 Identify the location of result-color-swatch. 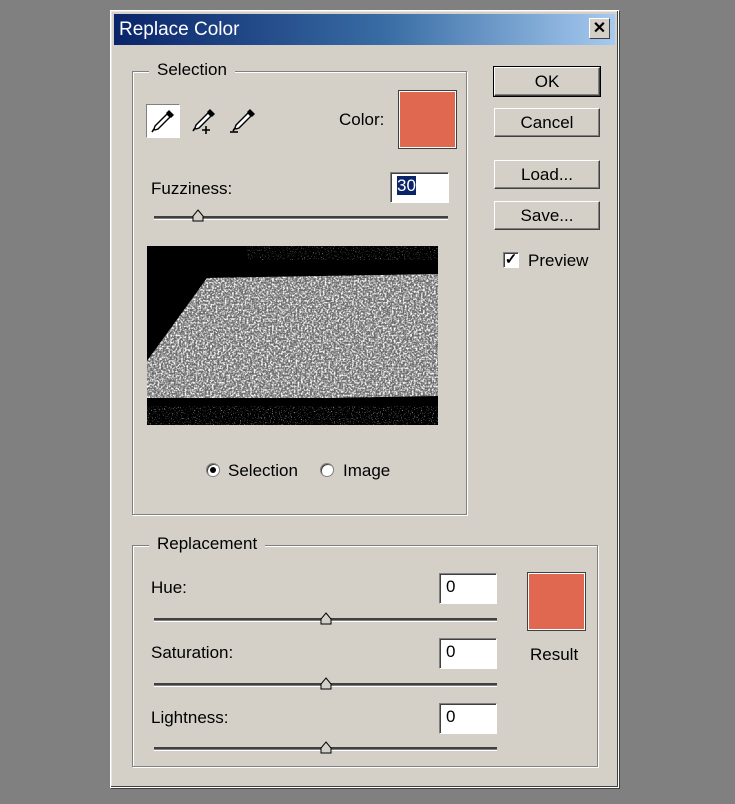
(556, 601).